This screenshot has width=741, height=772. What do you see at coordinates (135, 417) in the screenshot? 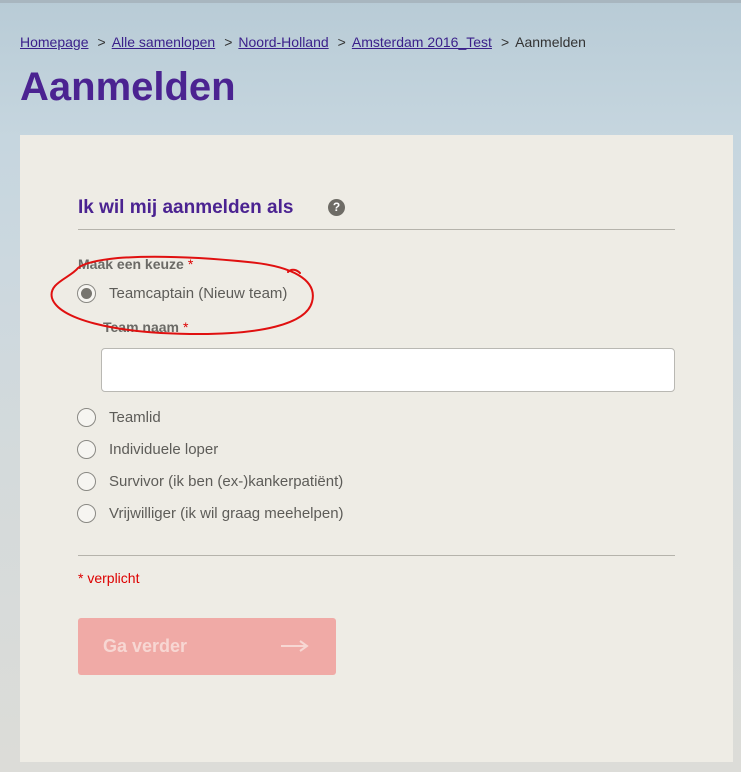
I see `option-label: Teamlid` at bounding box center [135, 417].